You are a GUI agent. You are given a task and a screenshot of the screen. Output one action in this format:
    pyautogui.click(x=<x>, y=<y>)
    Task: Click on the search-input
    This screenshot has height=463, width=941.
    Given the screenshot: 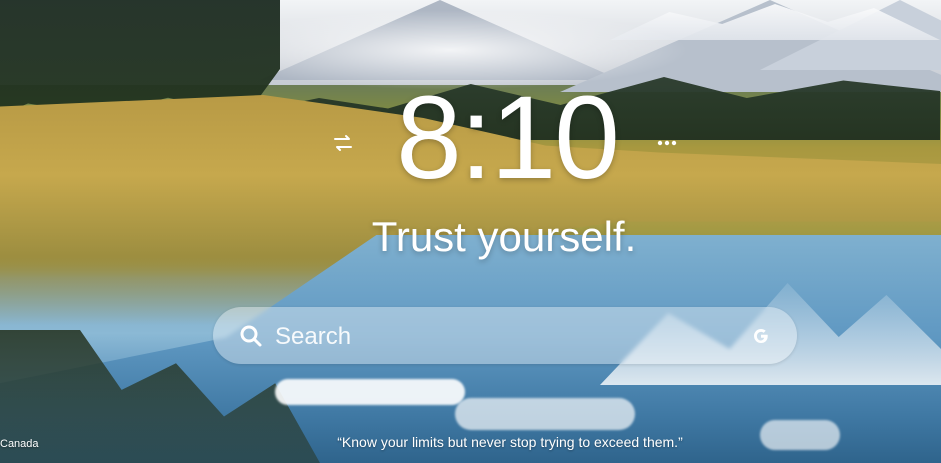 What is the action you would take?
    pyautogui.click(x=505, y=336)
    